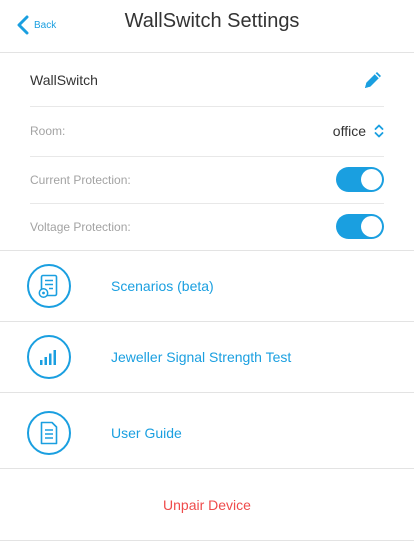  I want to click on signal-strength-test-label: Jeweller Signal Strength Test, so click(201, 357).